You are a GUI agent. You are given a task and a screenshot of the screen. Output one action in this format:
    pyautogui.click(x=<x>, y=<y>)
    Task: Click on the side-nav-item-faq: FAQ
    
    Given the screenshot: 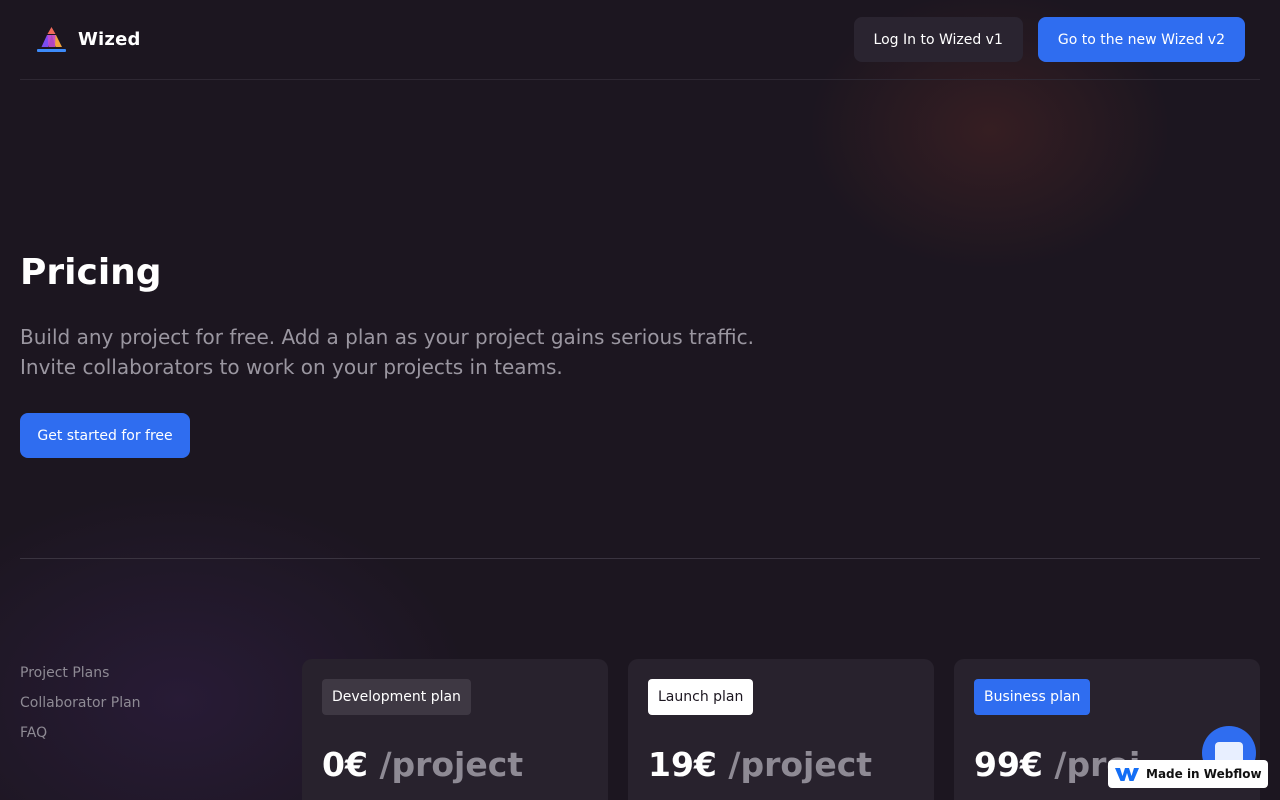 What is the action you would take?
    pyautogui.click(x=80, y=733)
    